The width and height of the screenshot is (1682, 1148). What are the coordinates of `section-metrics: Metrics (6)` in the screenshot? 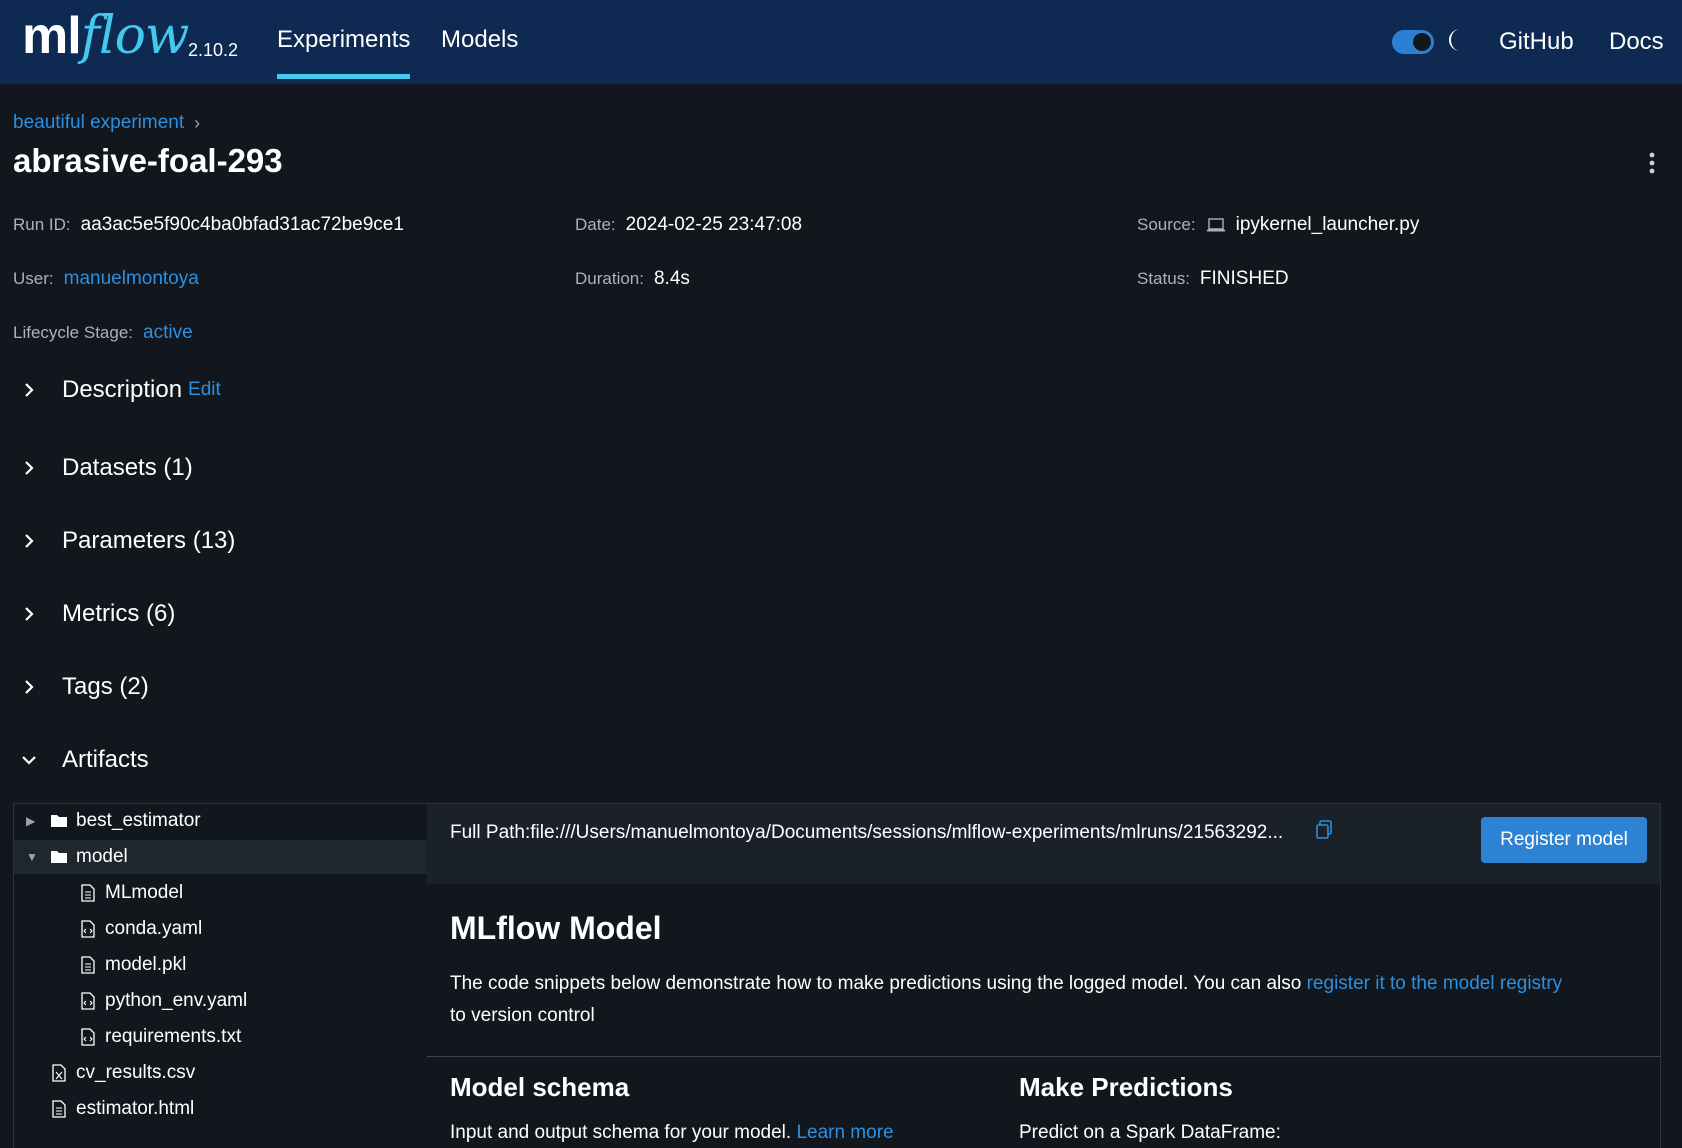 It's located at (97, 614).